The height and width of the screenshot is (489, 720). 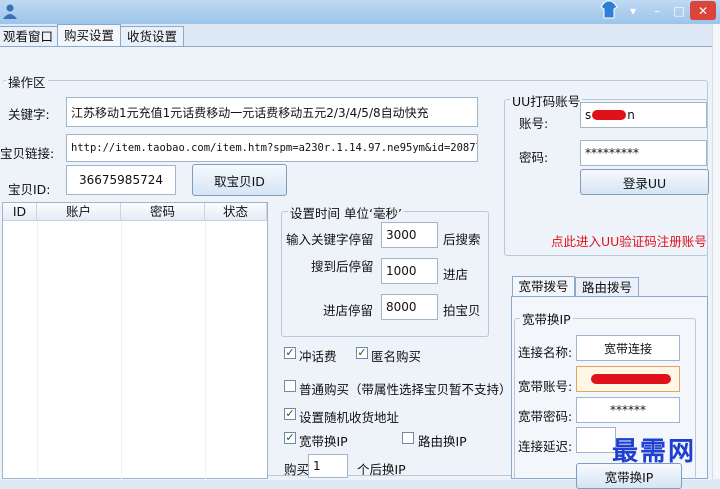 I want to click on uu-password-input: *********, so click(x=643, y=153).